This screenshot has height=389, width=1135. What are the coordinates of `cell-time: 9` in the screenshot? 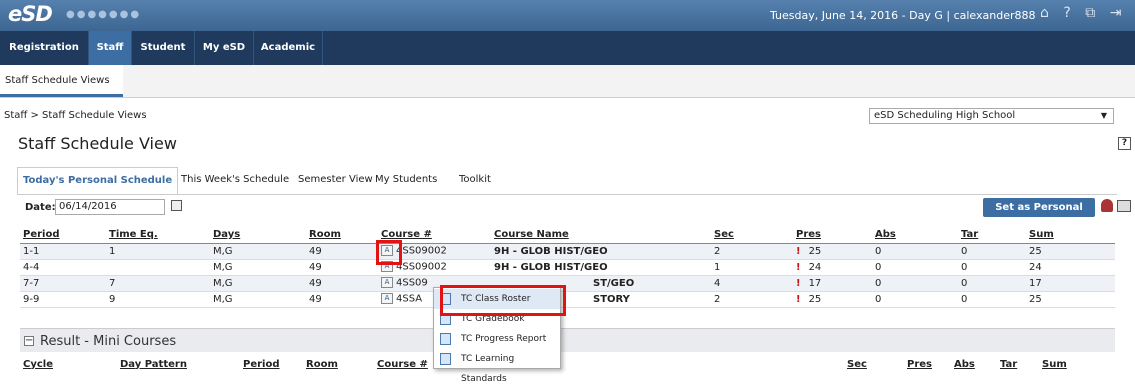 It's located at (158, 299).